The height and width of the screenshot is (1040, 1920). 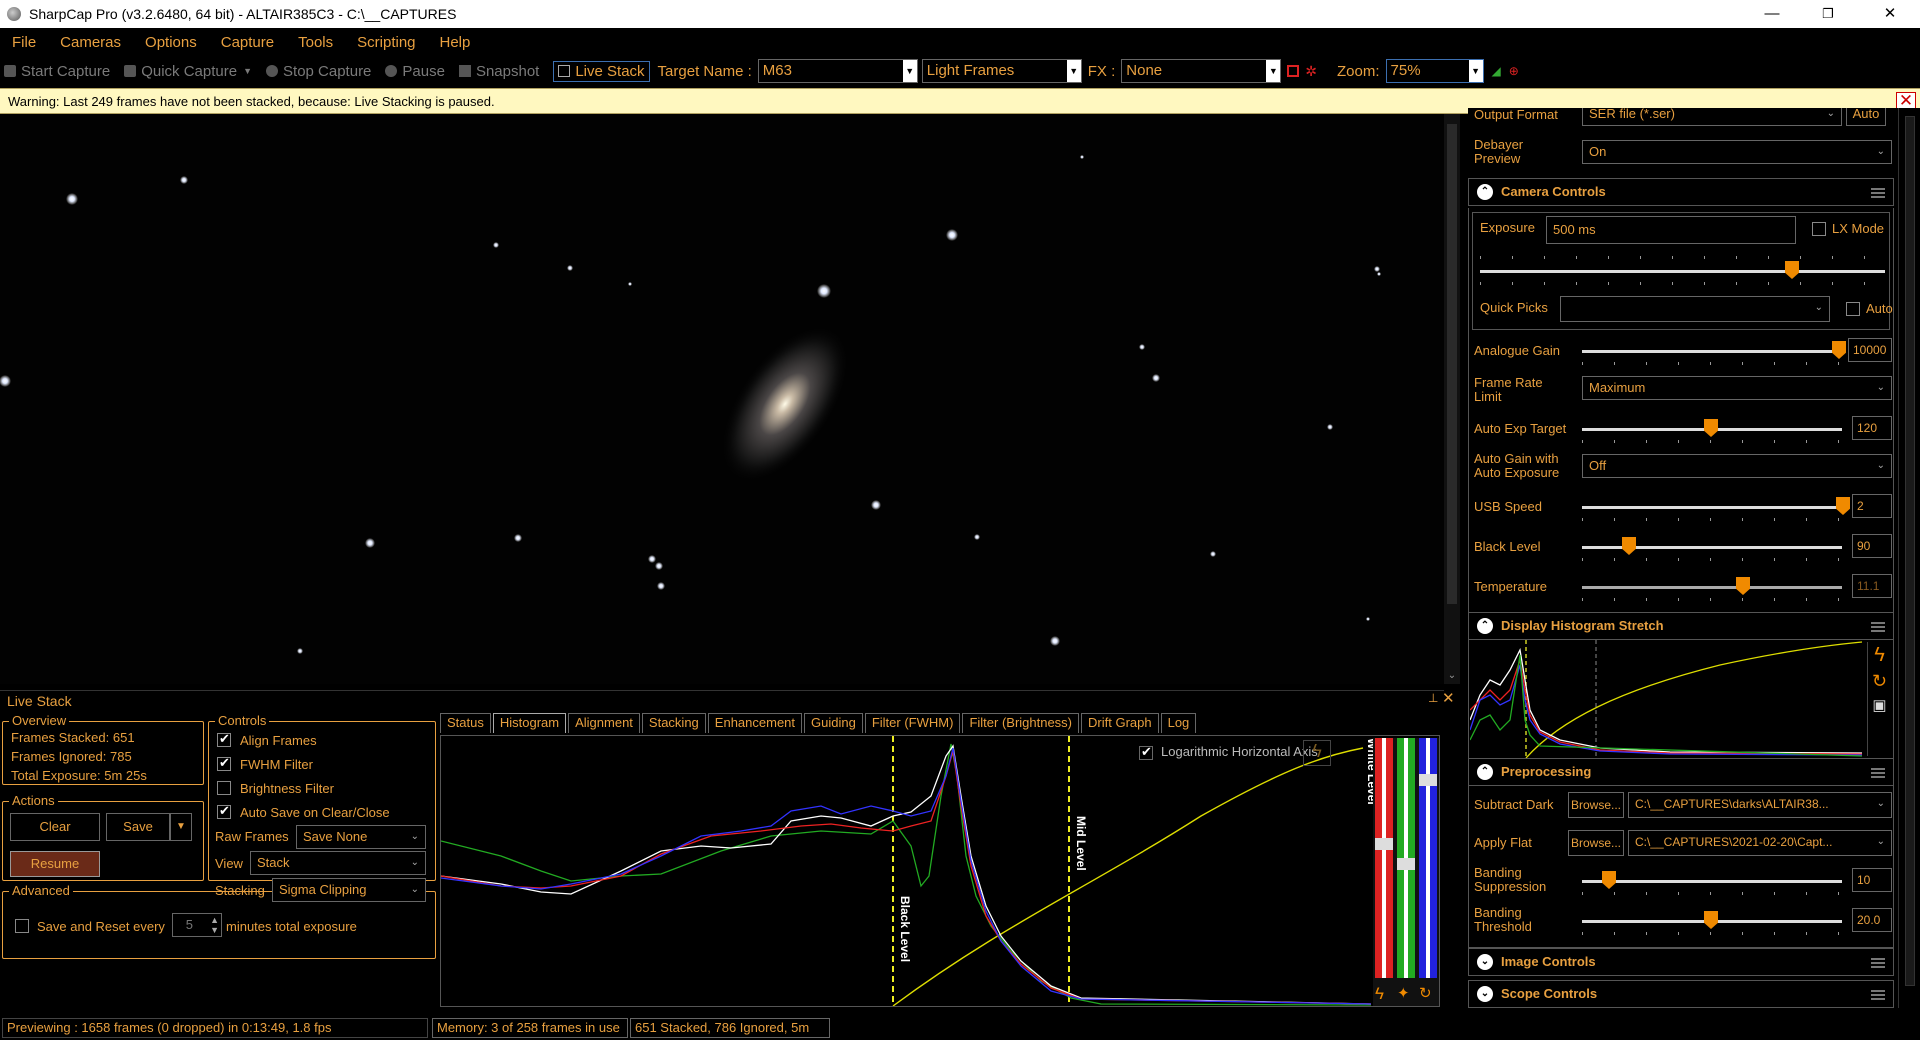 What do you see at coordinates (1879, 705) in the screenshot?
I see `save-icon: ▣` at bounding box center [1879, 705].